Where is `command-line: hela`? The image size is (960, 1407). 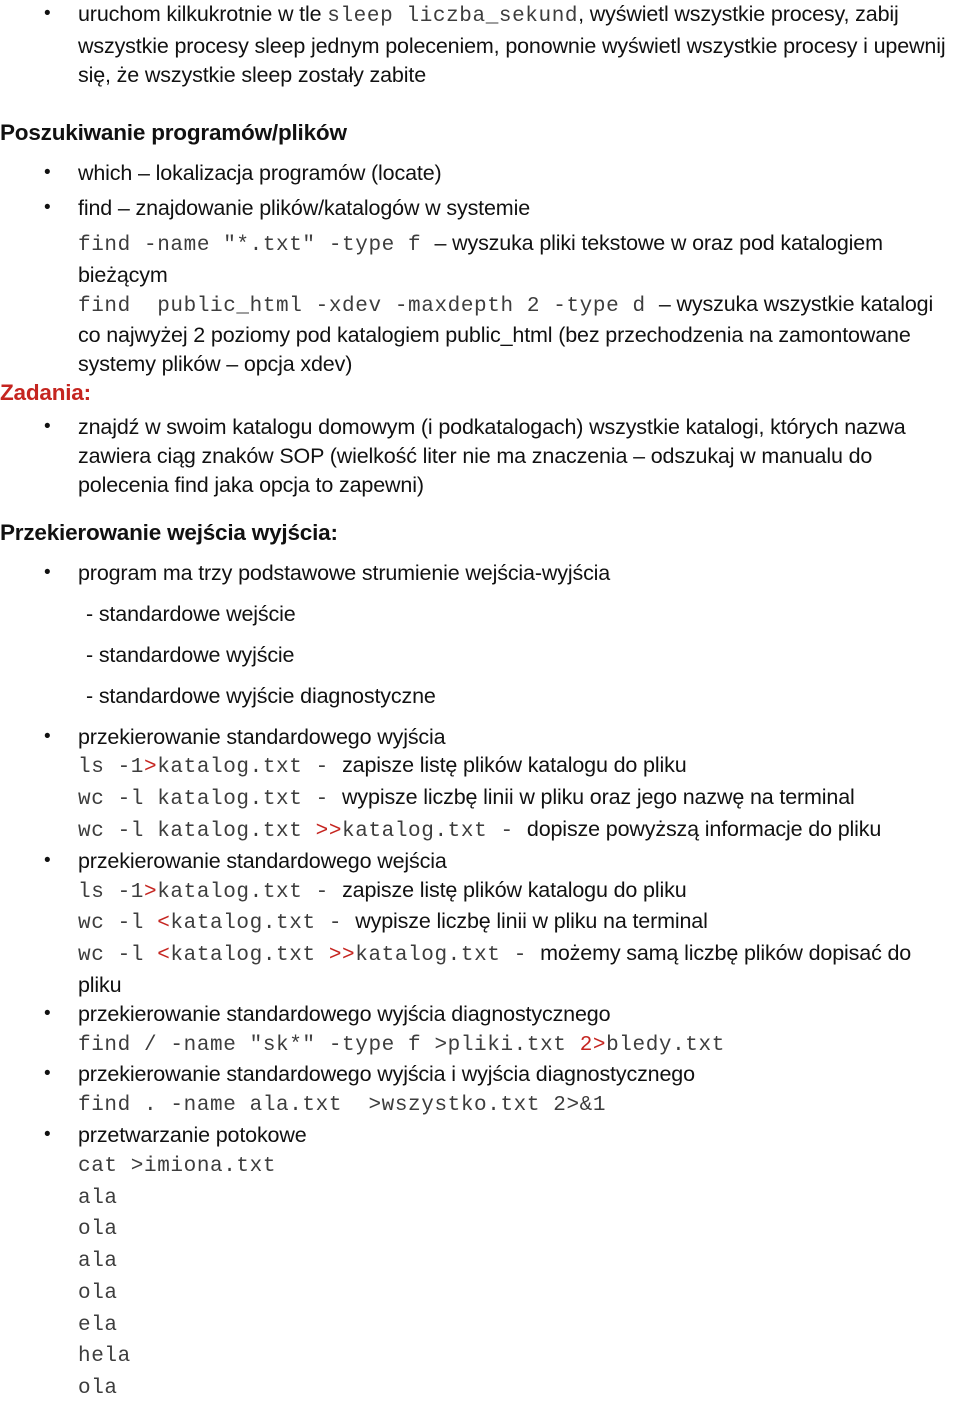 command-line: hela is located at coordinates (480, 1356).